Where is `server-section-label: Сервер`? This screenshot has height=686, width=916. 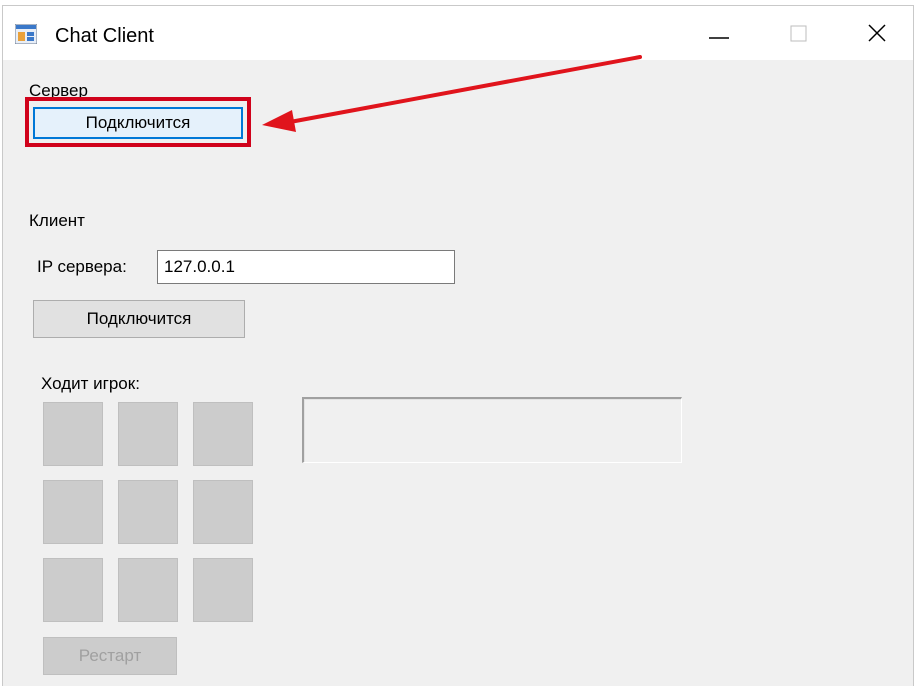 server-section-label: Сервер is located at coordinates (58, 90).